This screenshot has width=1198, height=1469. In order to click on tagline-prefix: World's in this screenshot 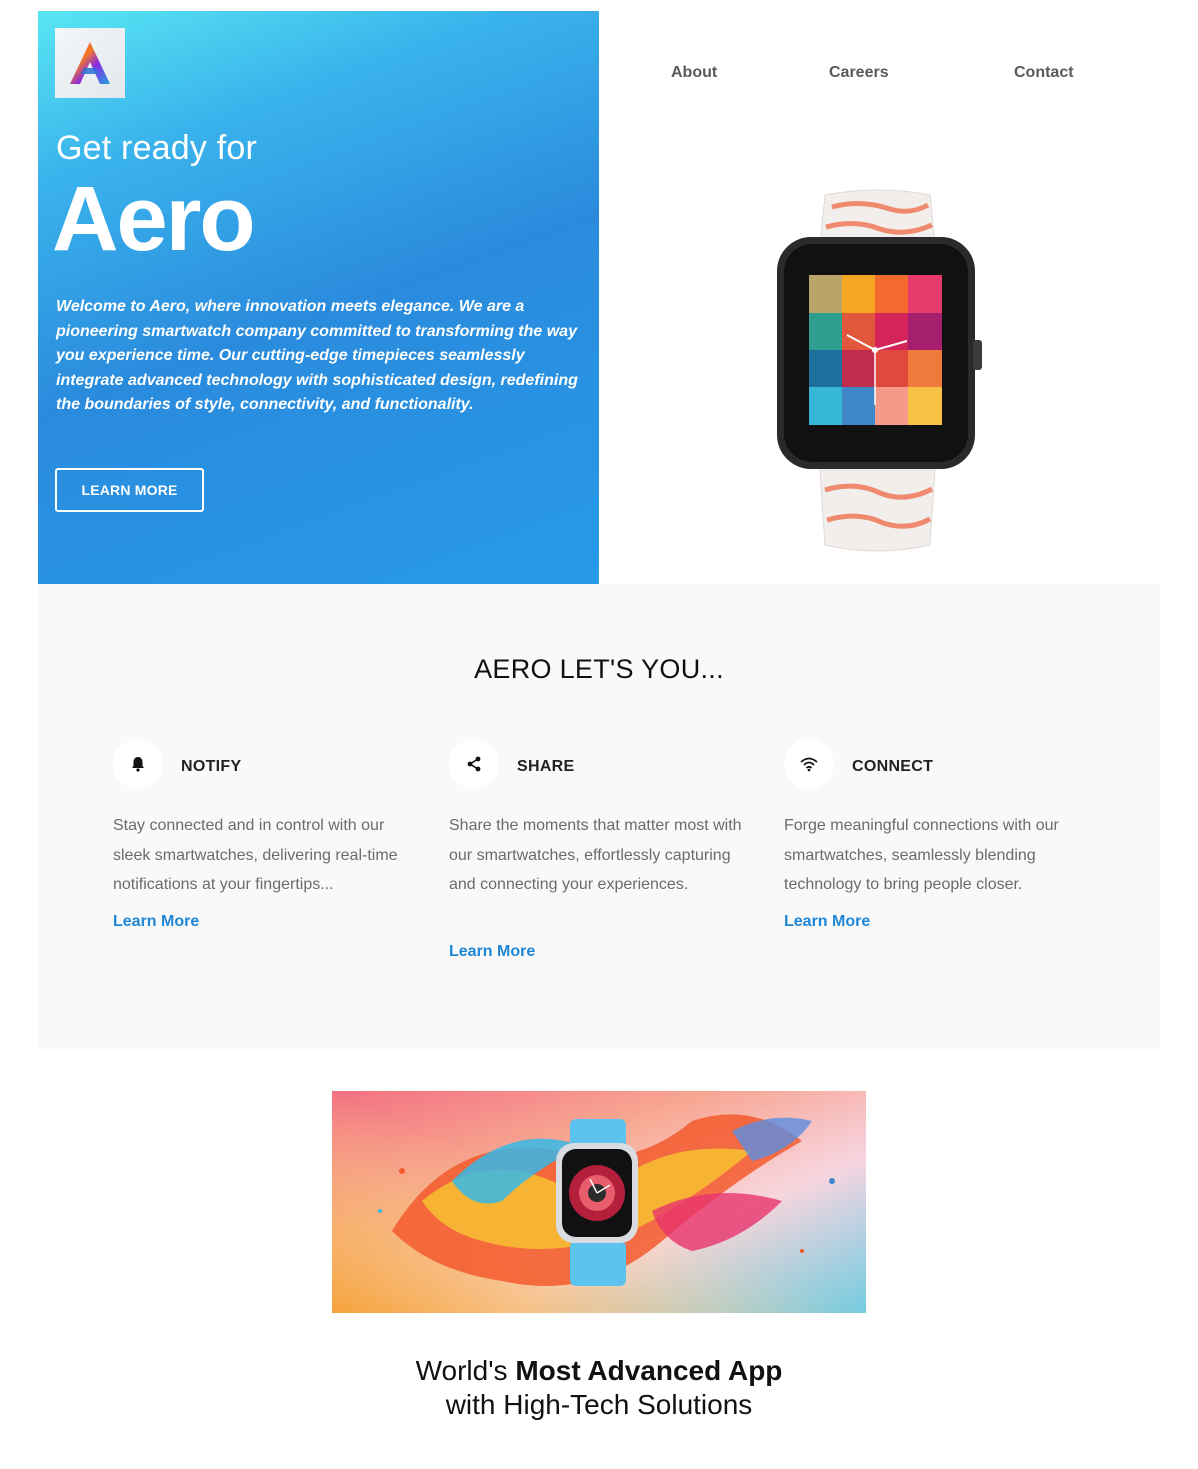, I will do `click(461, 1370)`.